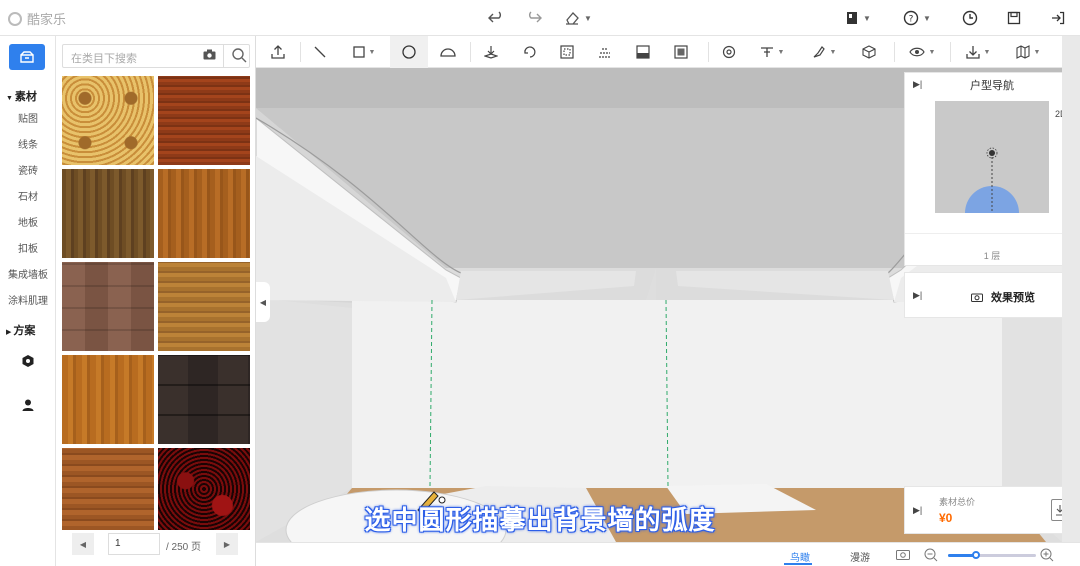  What do you see at coordinates (28, 221) in the screenshot?
I see `nav-item-floor: 地板` at bounding box center [28, 221].